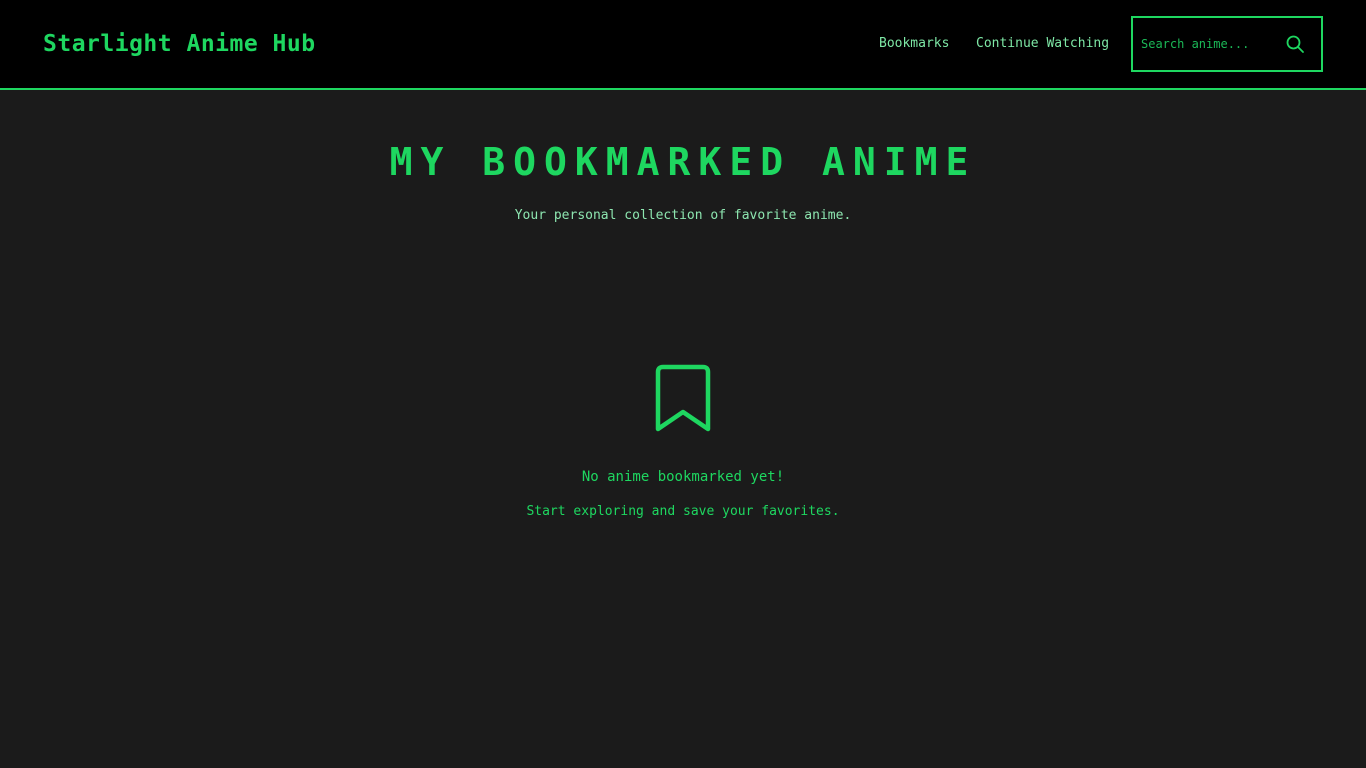 Image resolution: width=1366 pixels, height=768 pixels. What do you see at coordinates (683, 477) in the screenshot?
I see `empty-state-title: No anime bookmarked yet!` at bounding box center [683, 477].